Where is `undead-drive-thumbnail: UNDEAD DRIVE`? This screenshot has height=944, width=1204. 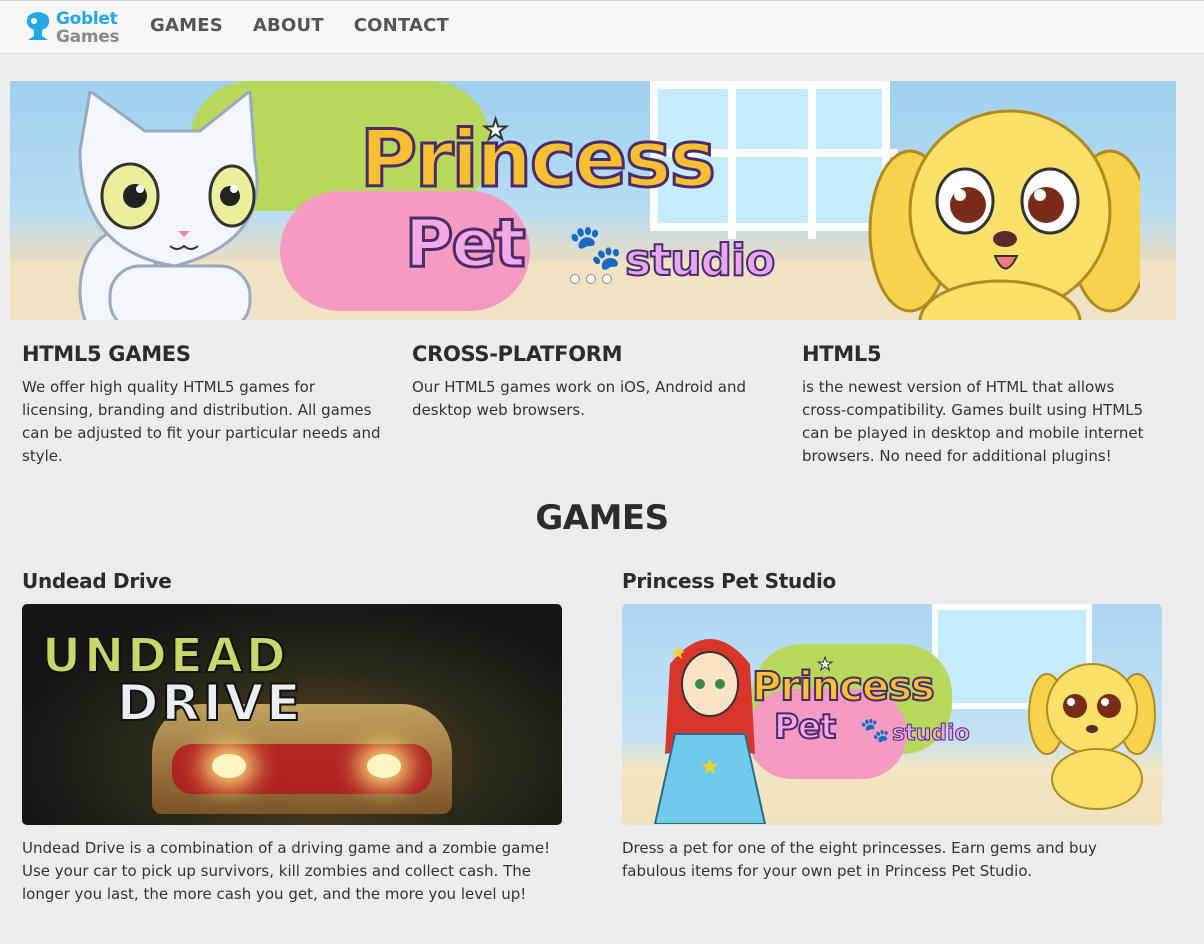
undead-drive-thumbnail: UNDEAD DRIVE is located at coordinates (292, 714).